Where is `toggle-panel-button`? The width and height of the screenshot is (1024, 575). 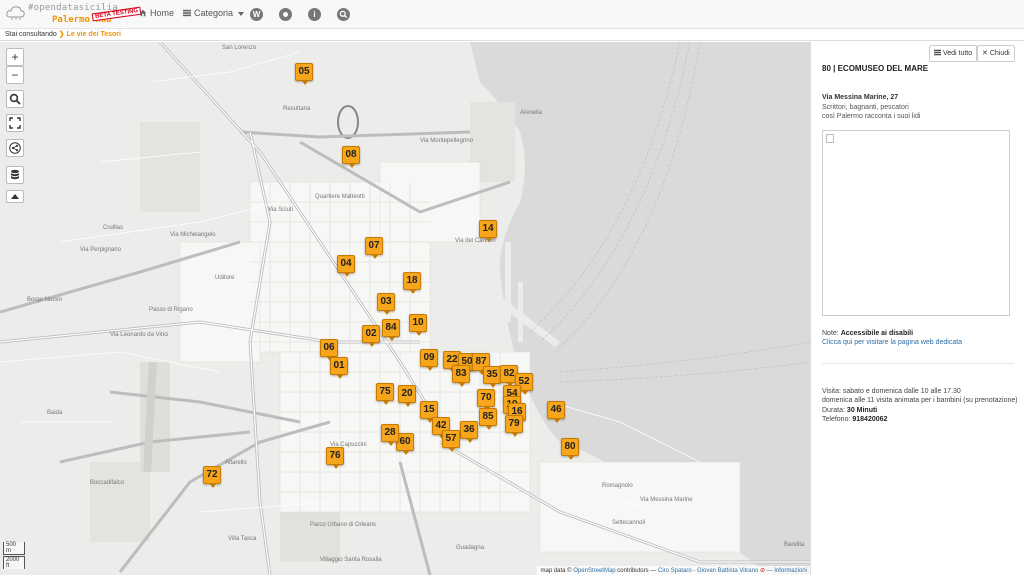 toggle-panel-button is located at coordinates (15, 196).